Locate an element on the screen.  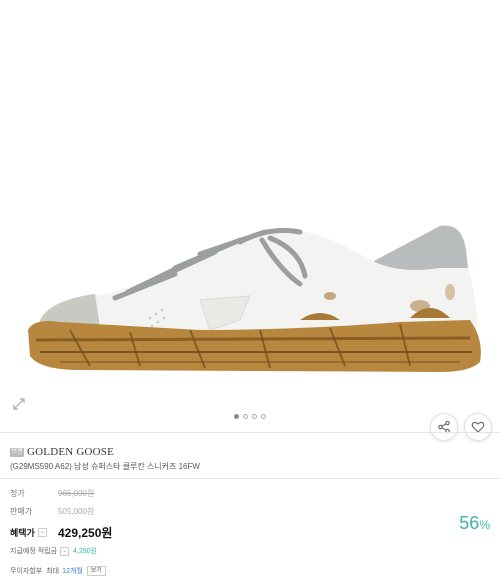
installment-label: 무이자할부 is located at coordinates (26, 571).